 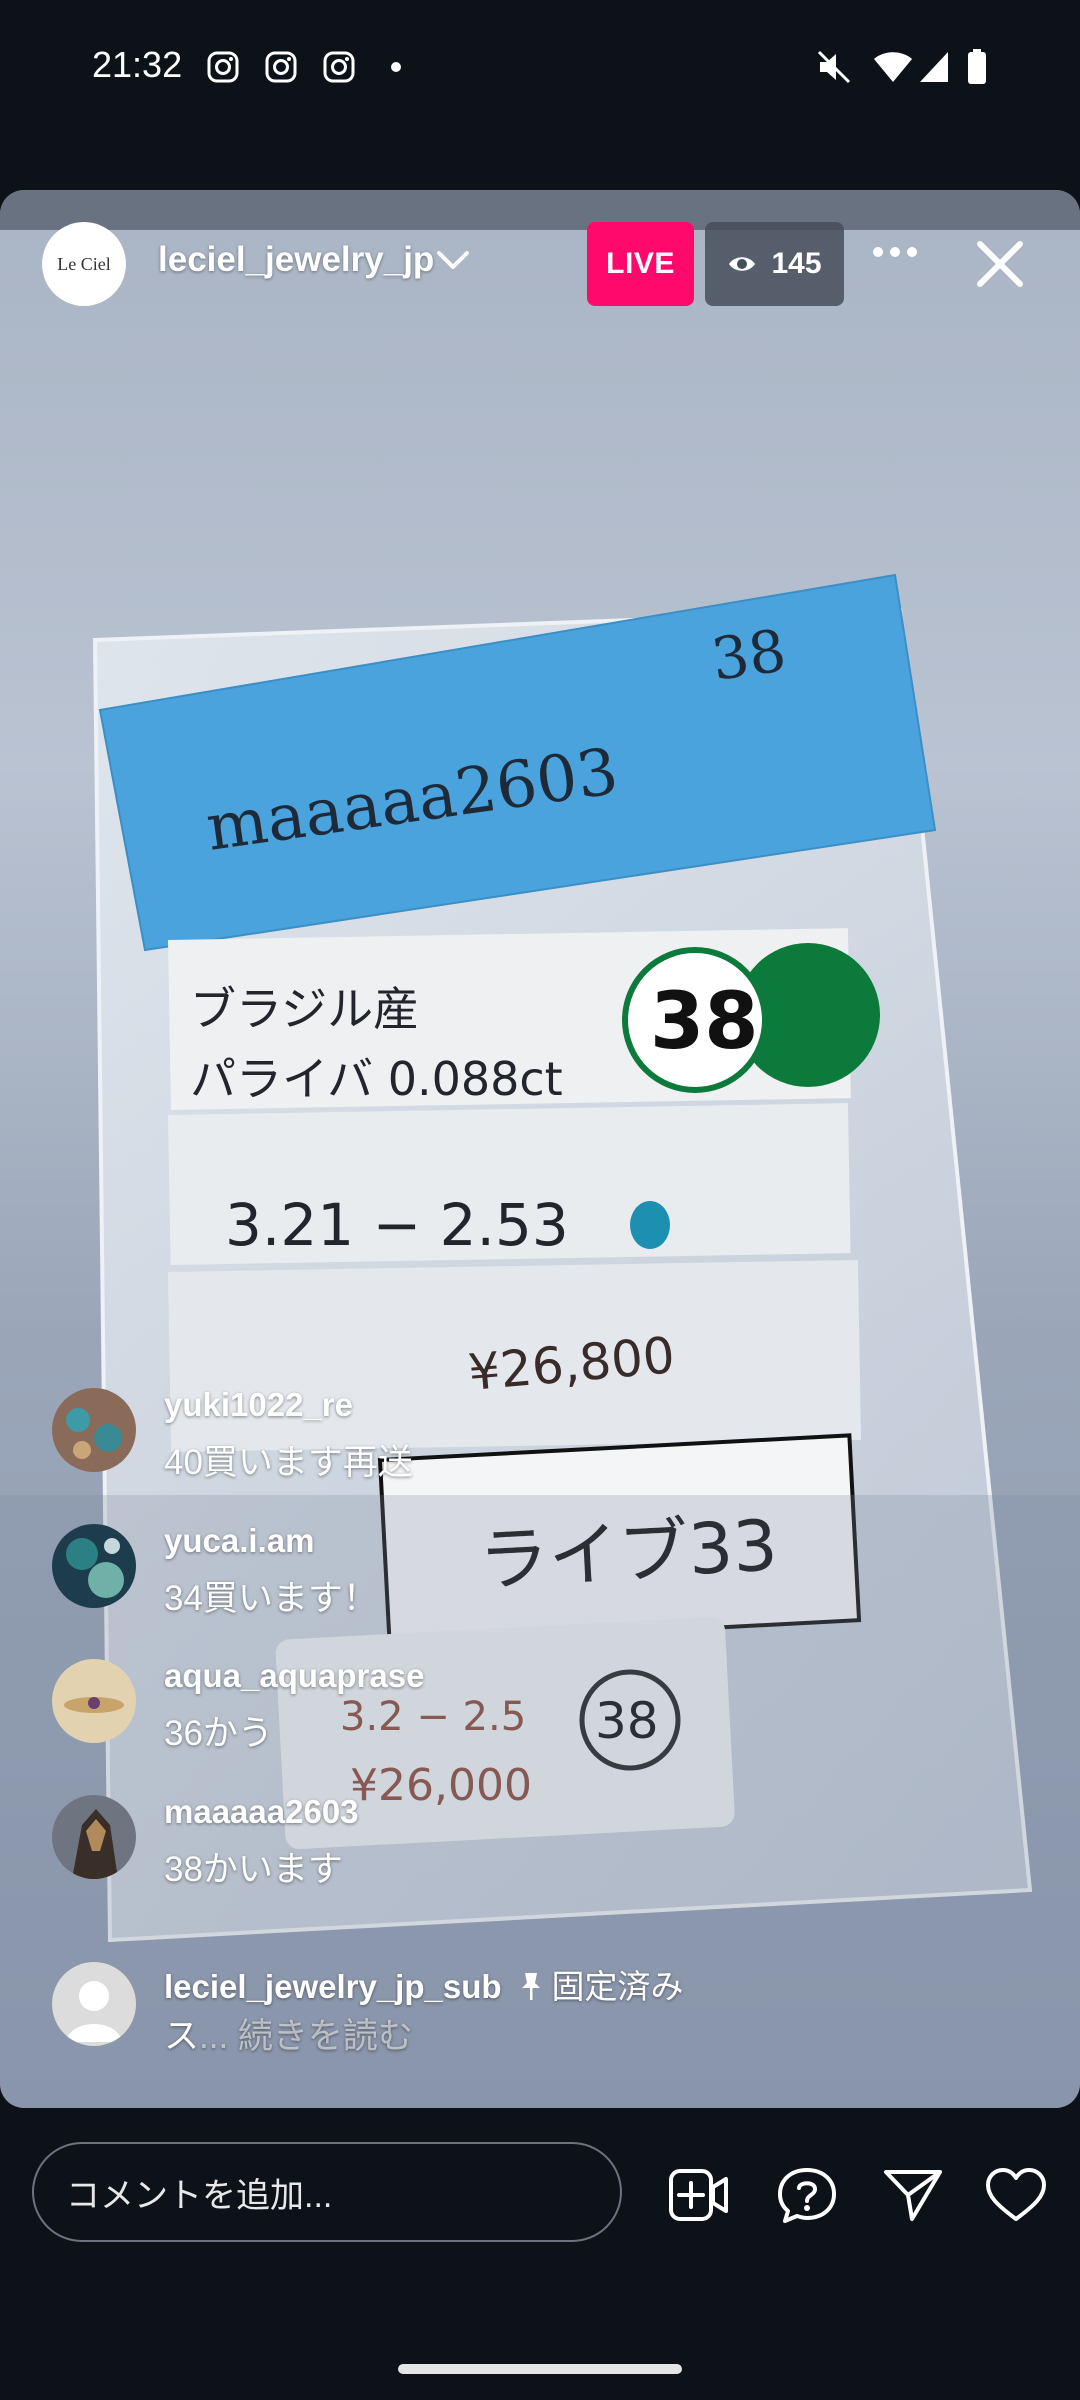 What do you see at coordinates (934, 67) in the screenshot?
I see `signal-icon` at bounding box center [934, 67].